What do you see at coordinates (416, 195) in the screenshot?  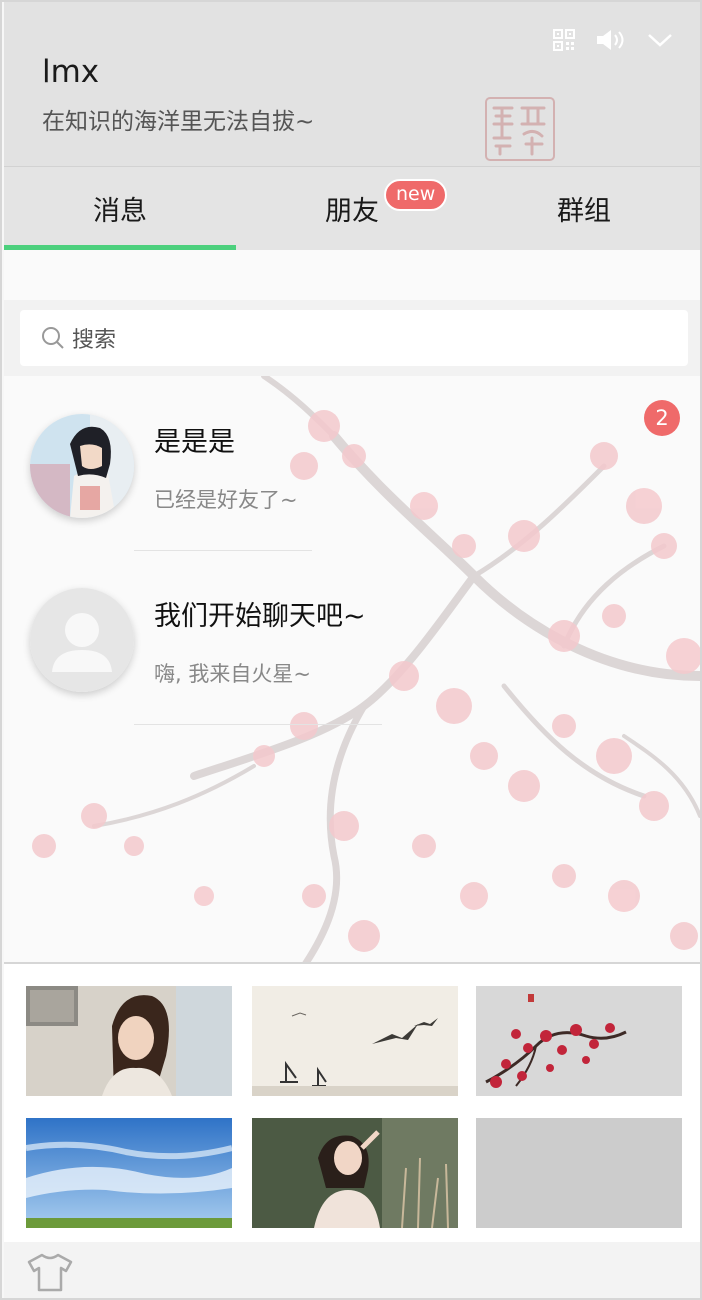 I see `new-badge: new` at bounding box center [416, 195].